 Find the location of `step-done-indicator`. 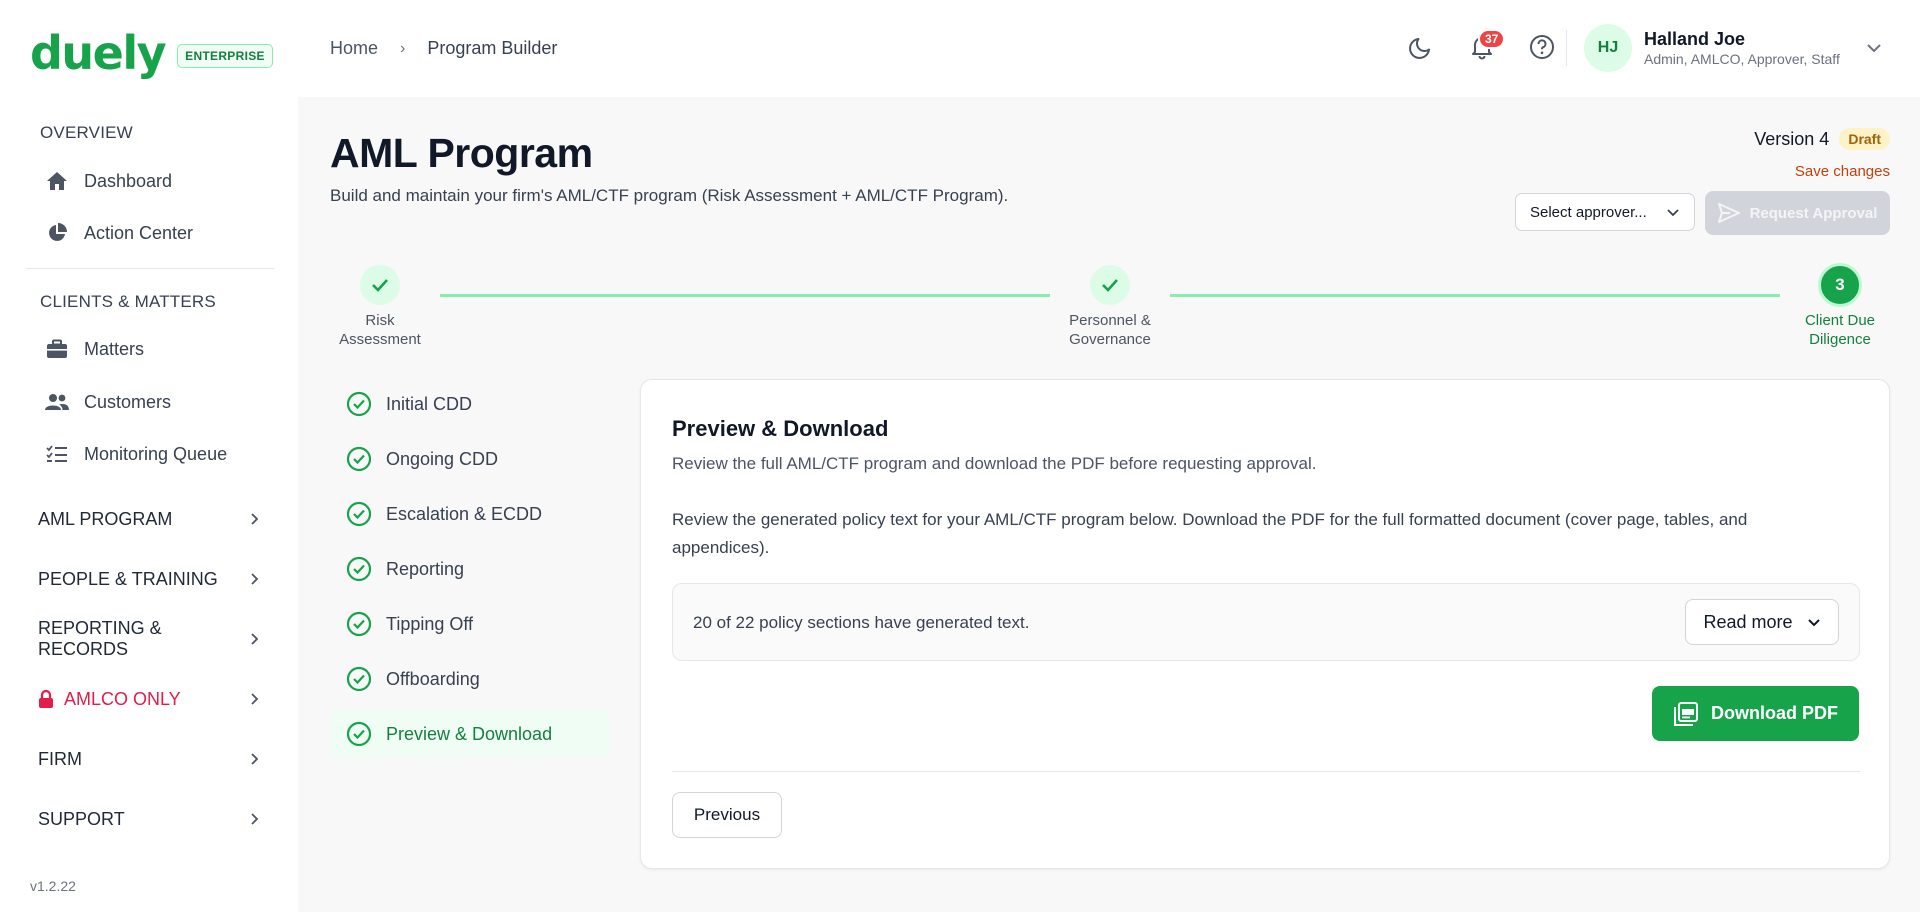

step-done-indicator is located at coordinates (380, 285).